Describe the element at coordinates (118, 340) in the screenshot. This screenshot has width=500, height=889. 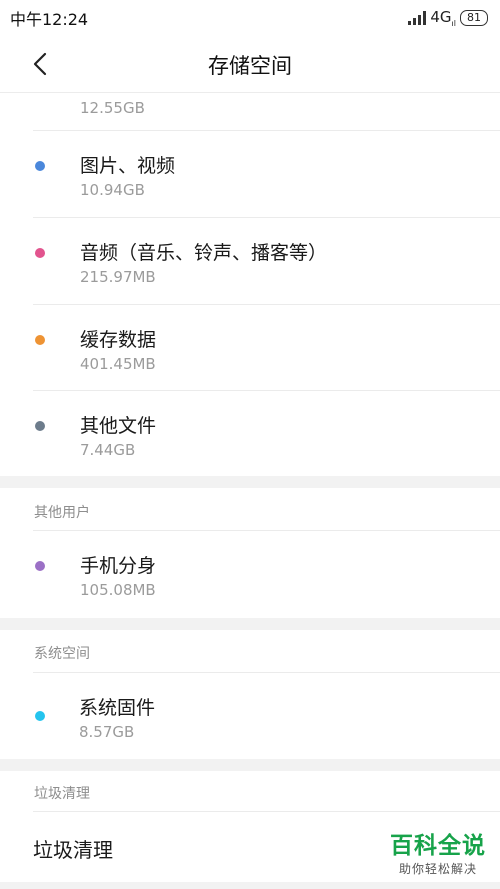
I see `item-name: 缓存数据` at that location.